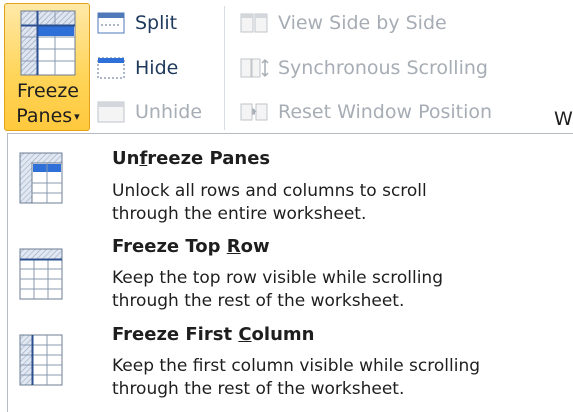  Describe the element at coordinates (255, 68) in the screenshot. I see `sync-scroll-icon` at that location.